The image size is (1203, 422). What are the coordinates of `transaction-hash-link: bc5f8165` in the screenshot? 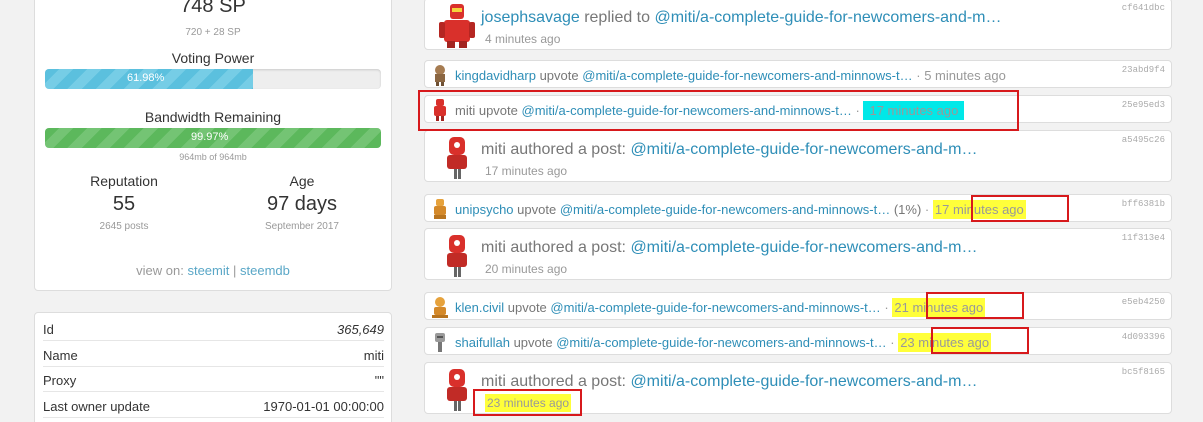 It's located at (1143, 372).